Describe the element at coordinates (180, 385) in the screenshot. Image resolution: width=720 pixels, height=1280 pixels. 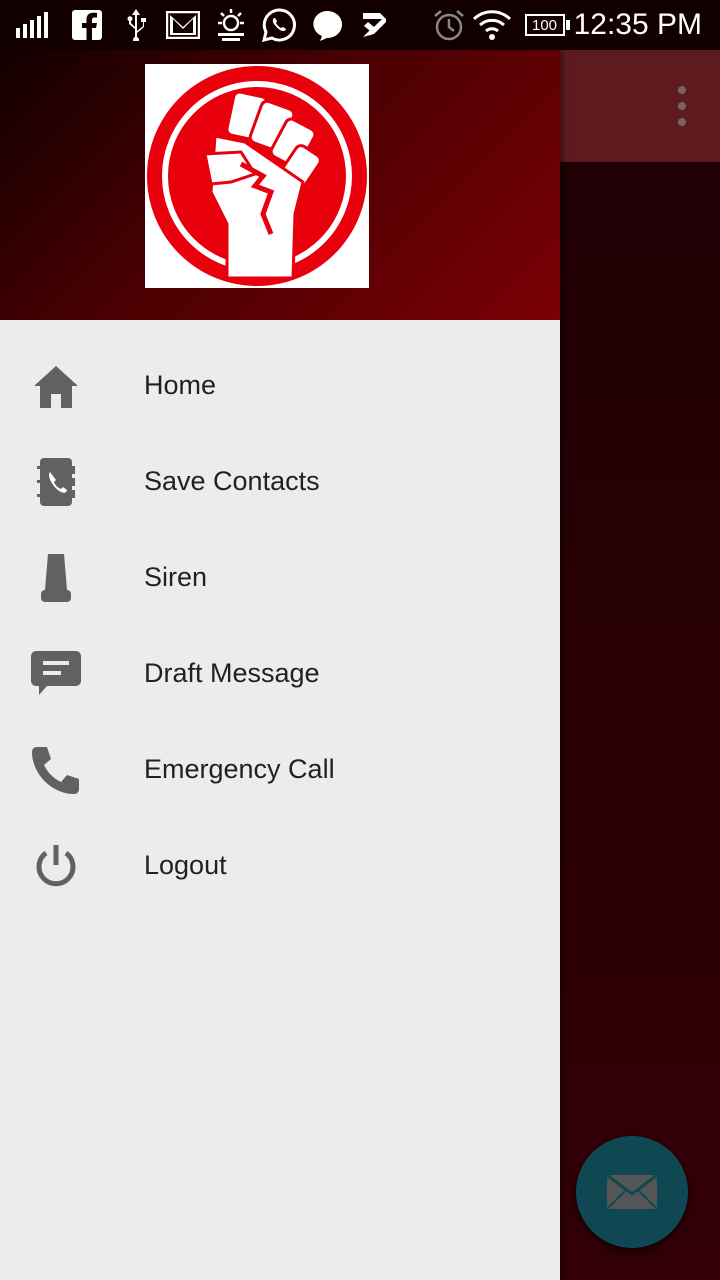
I see `menu-label-home: Home` at that location.